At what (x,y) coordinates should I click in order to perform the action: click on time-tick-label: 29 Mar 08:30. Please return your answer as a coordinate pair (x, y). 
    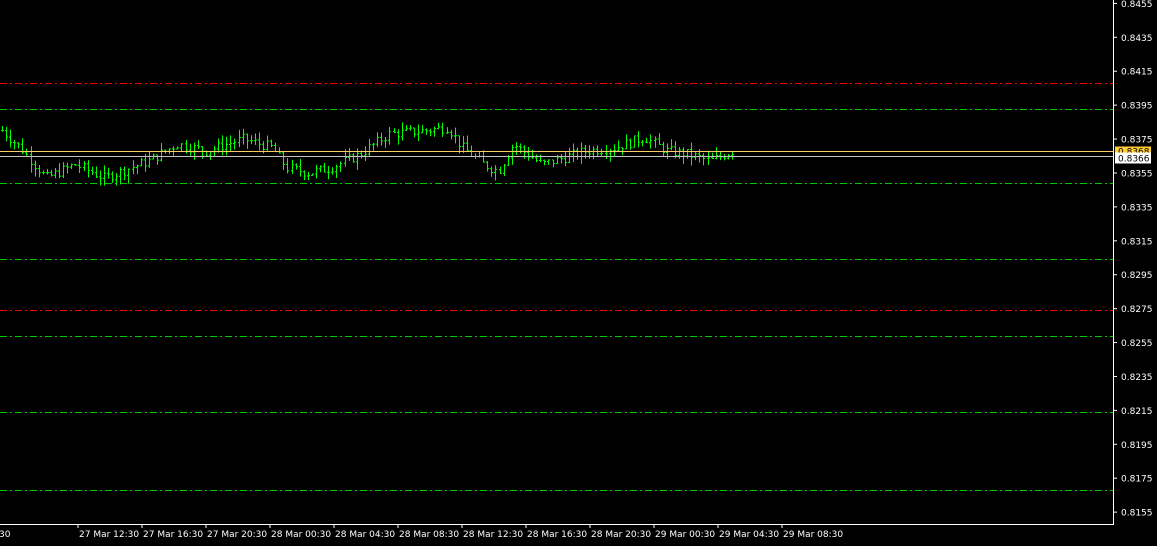
    Looking at the image, I should click on (813, 535).